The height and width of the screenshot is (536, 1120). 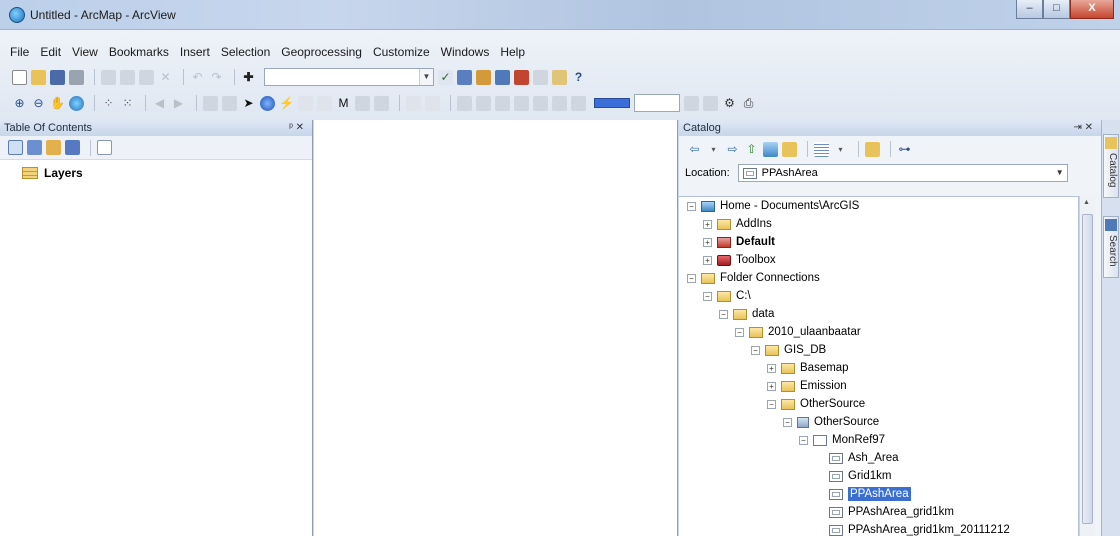 I want to click on open-folder-icon, so click(x=38, y=77).